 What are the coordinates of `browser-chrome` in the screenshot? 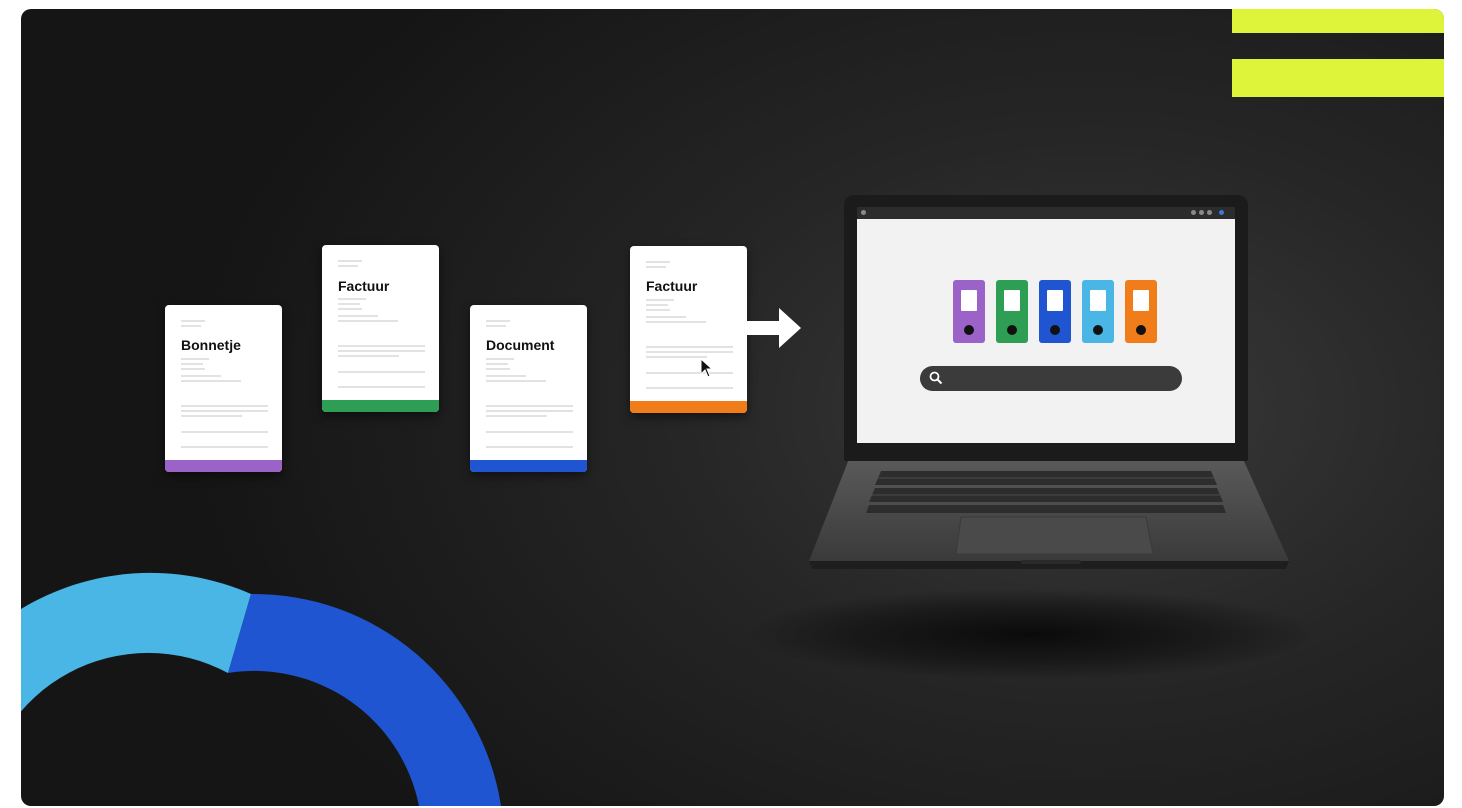 It's located at (1046, 213).